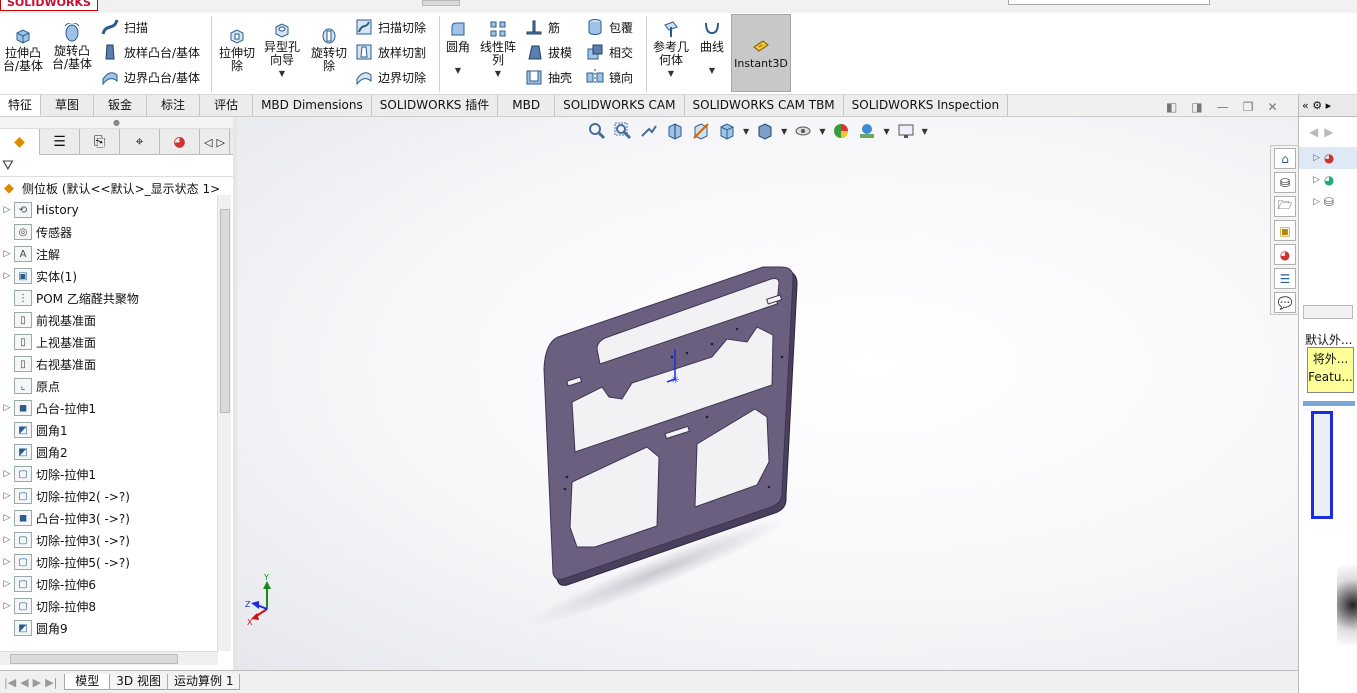 This screenshot has height=693, width=1357. I want to click on decals-tree-item: ▷ ⛁, so click(1328, 202).